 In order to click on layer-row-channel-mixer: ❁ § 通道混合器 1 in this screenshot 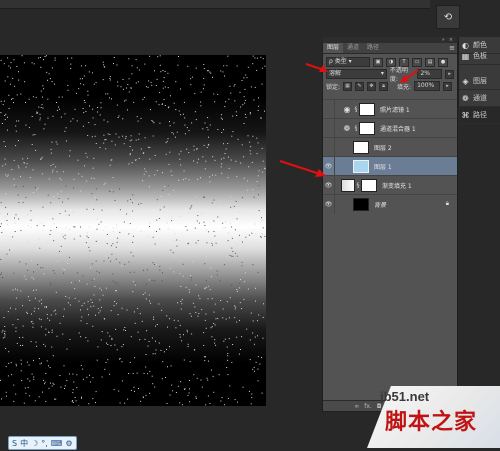, I will do `click(390, 128)`.